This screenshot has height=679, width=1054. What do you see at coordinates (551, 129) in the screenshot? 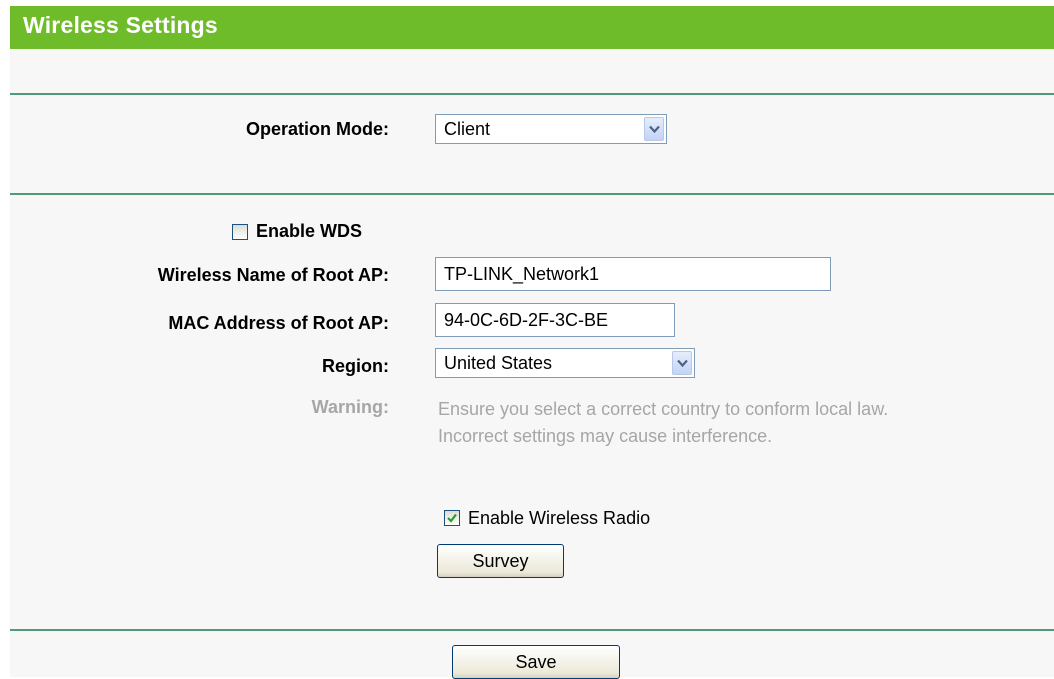
I see `operation-mode-select: Client` at bounding box center [551, 129].